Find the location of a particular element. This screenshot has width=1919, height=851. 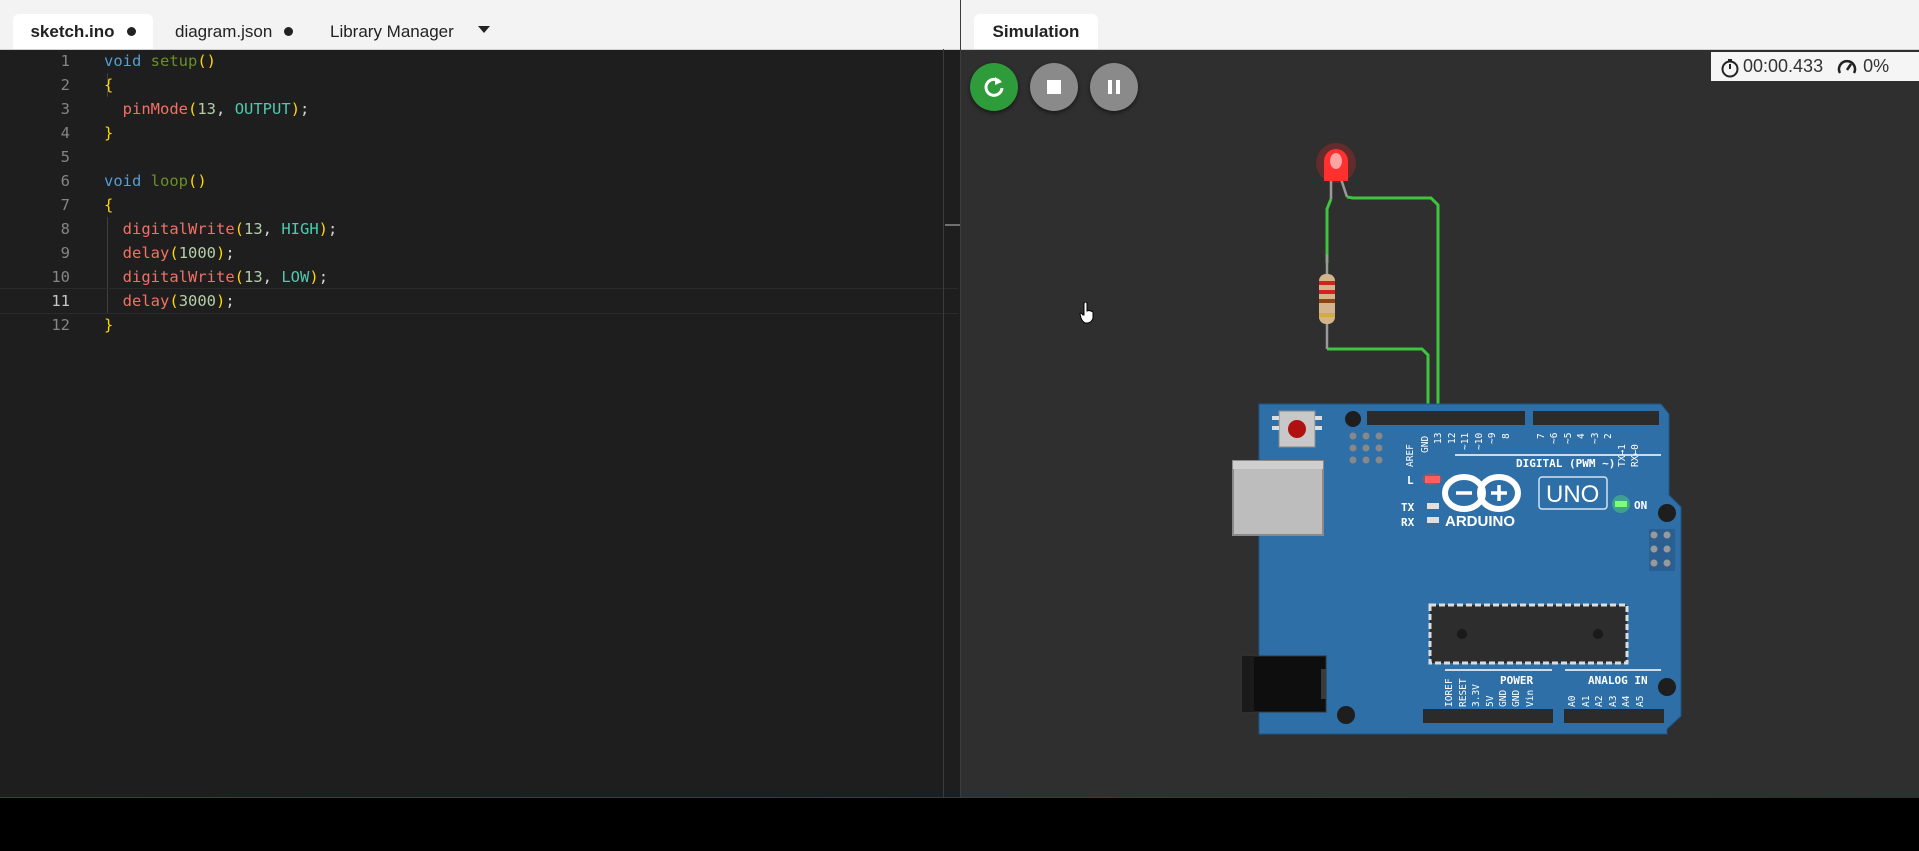

line-number: 5 is located at coordinates (65, 157).